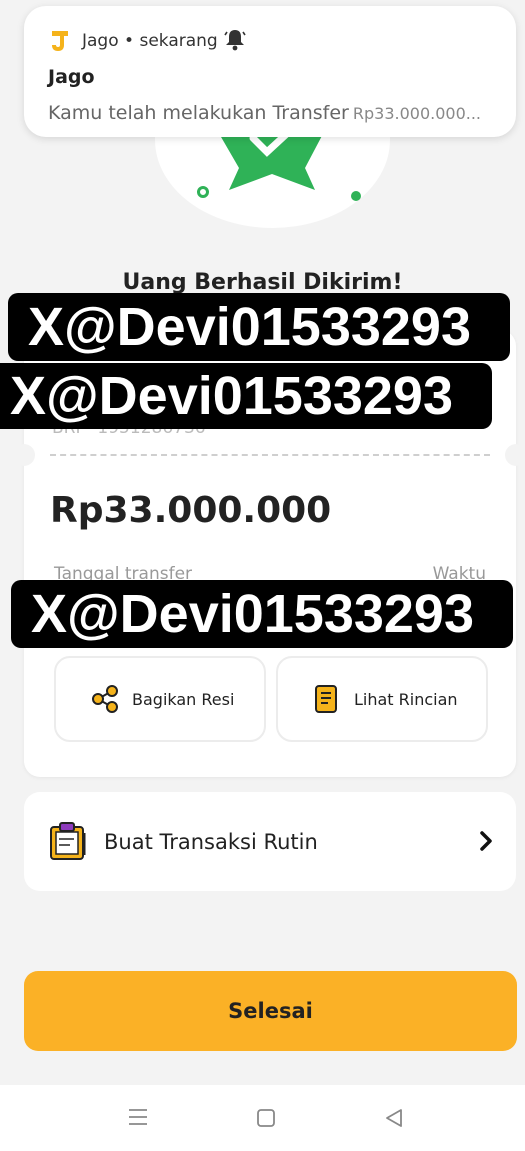  I want to click on share-icon, so click(105, 699).